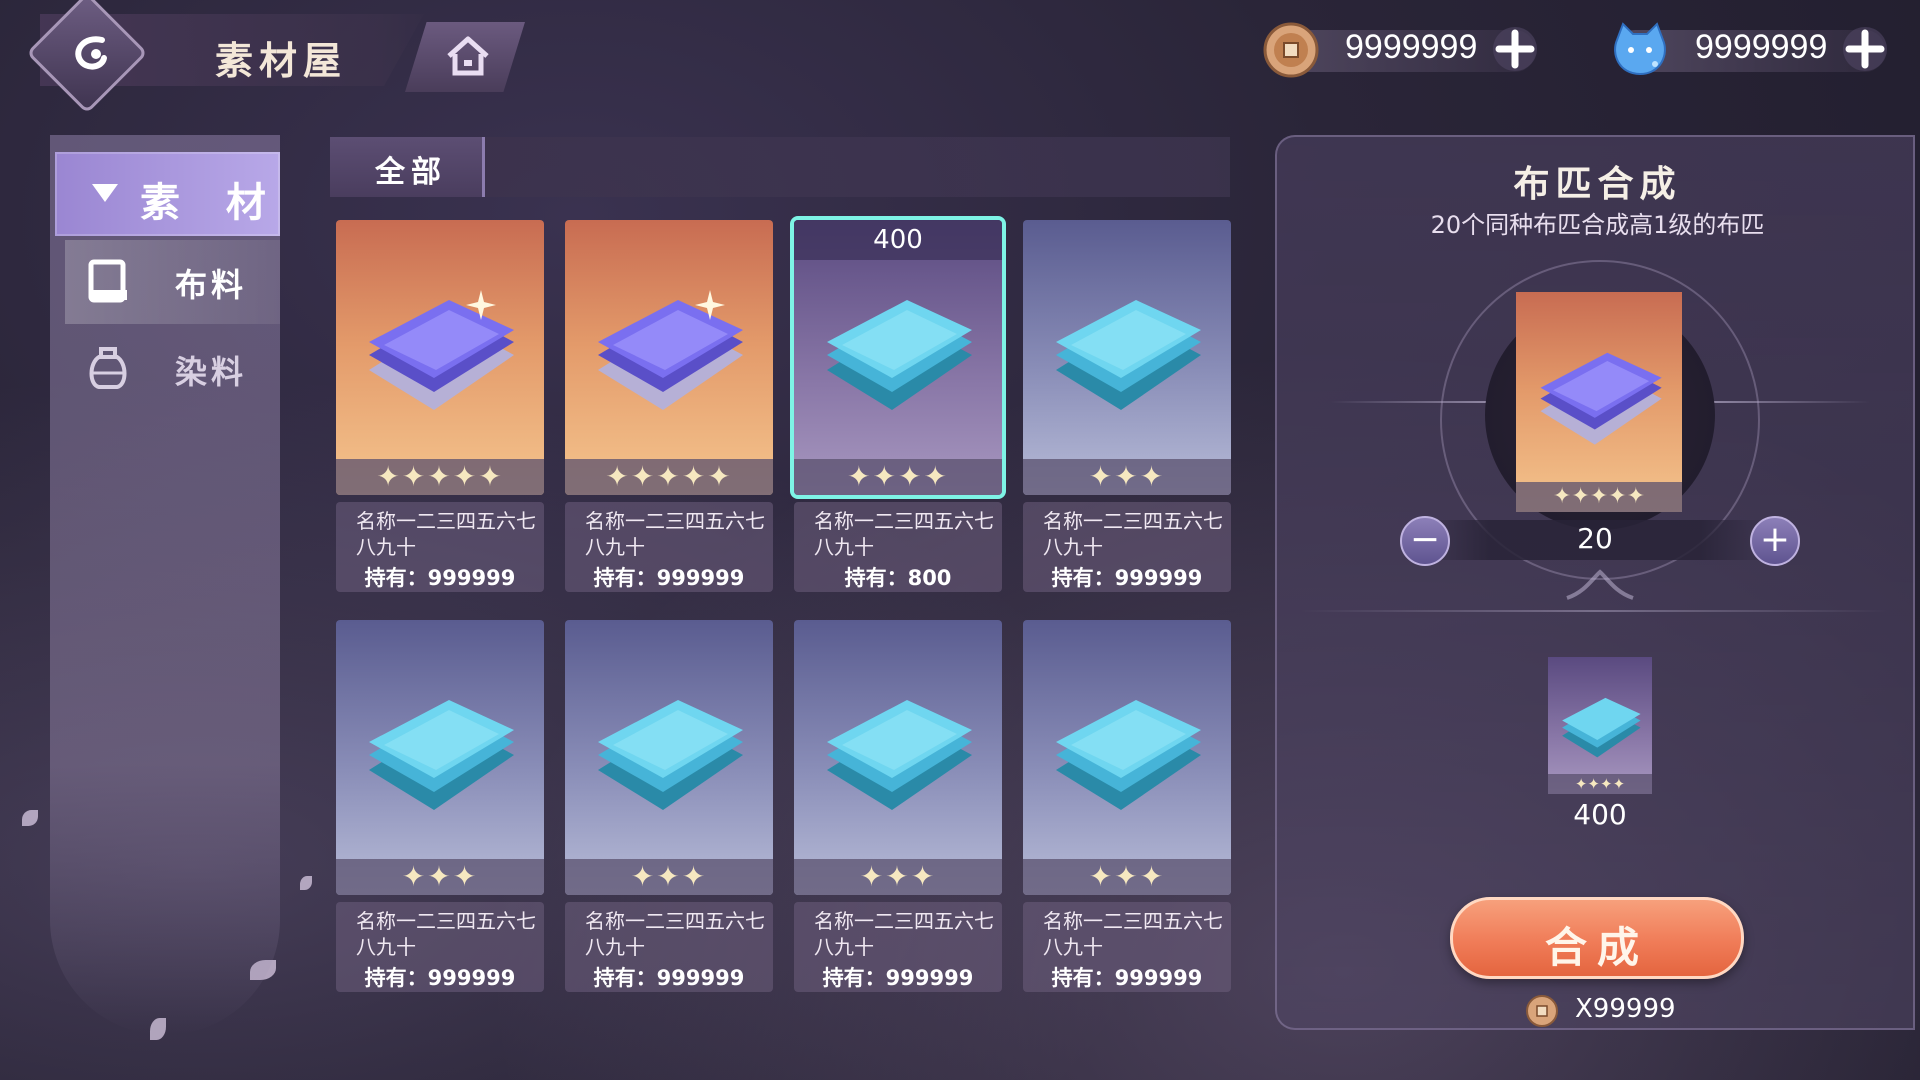 This screenshot has height=1080, width=1920. Describe the element at coordinates (1597, 184) in the screenshot. I see `craft-panel-title: 布匹合成` at that location.